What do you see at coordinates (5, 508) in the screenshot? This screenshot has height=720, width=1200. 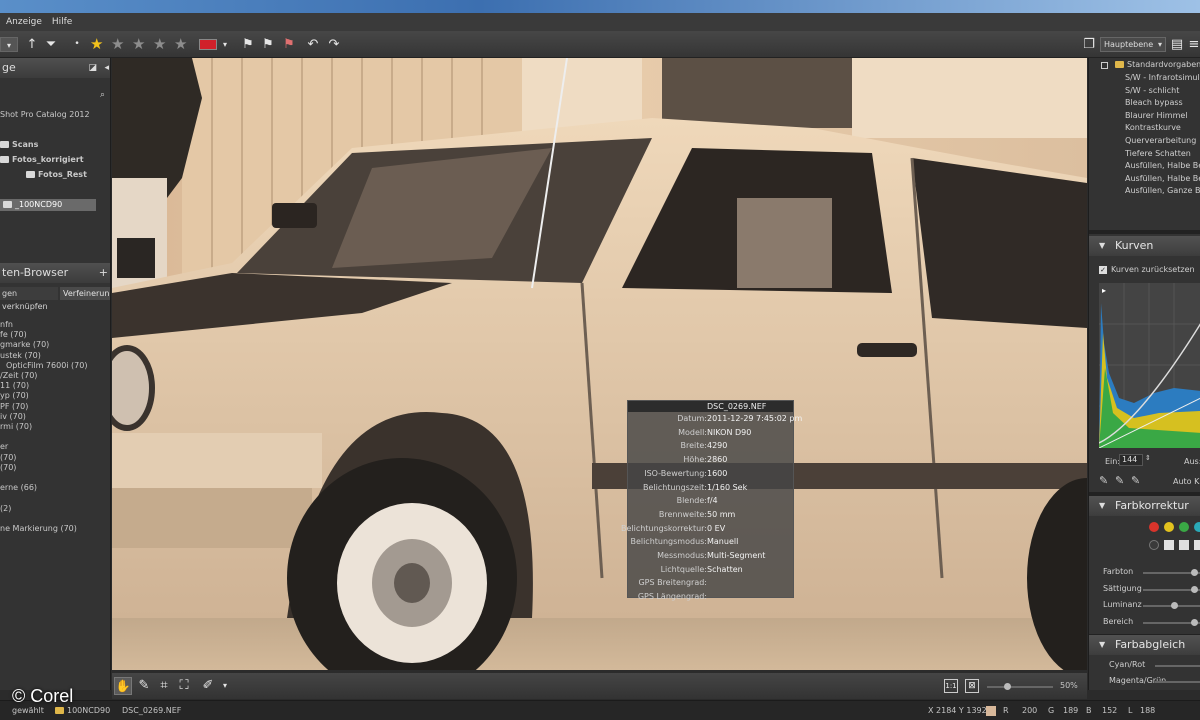 I see `keyword-item: (2)` at bounding box center [5, 508].